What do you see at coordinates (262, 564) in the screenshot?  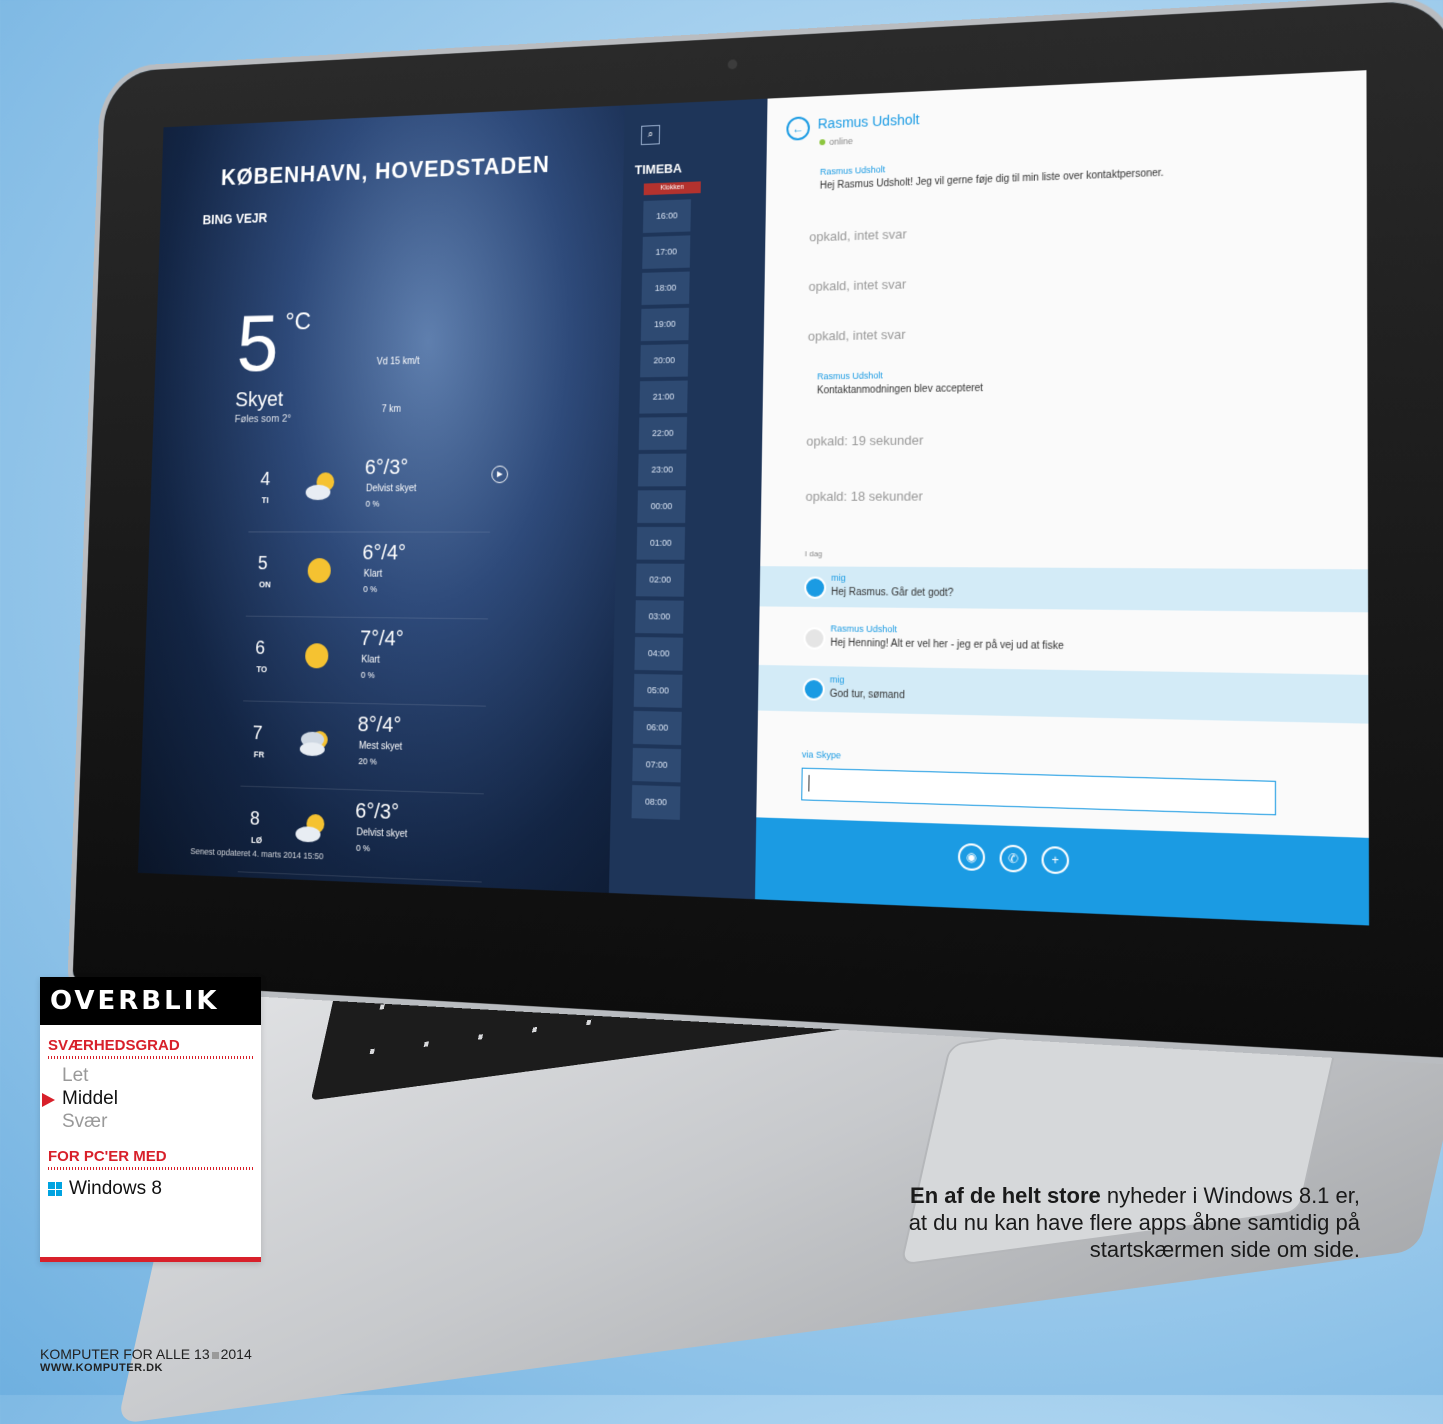 I see `day-number: 5` at bounding box center [262, 564].